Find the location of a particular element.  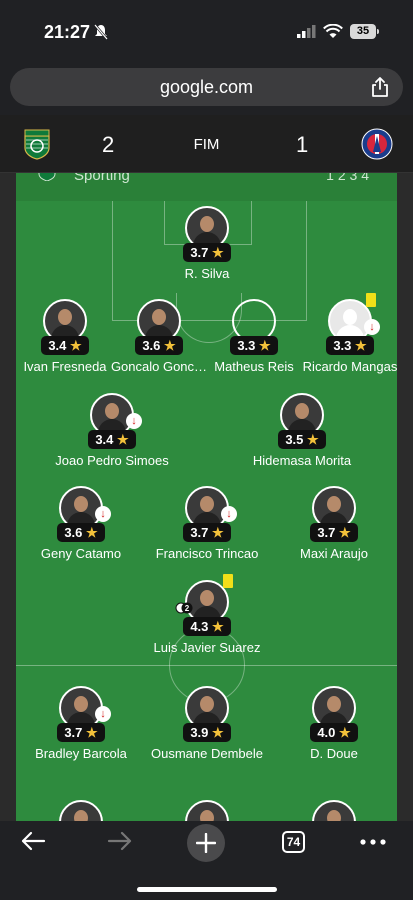

player-rating: 4.3 ★ is located at coordinates (207, 626).